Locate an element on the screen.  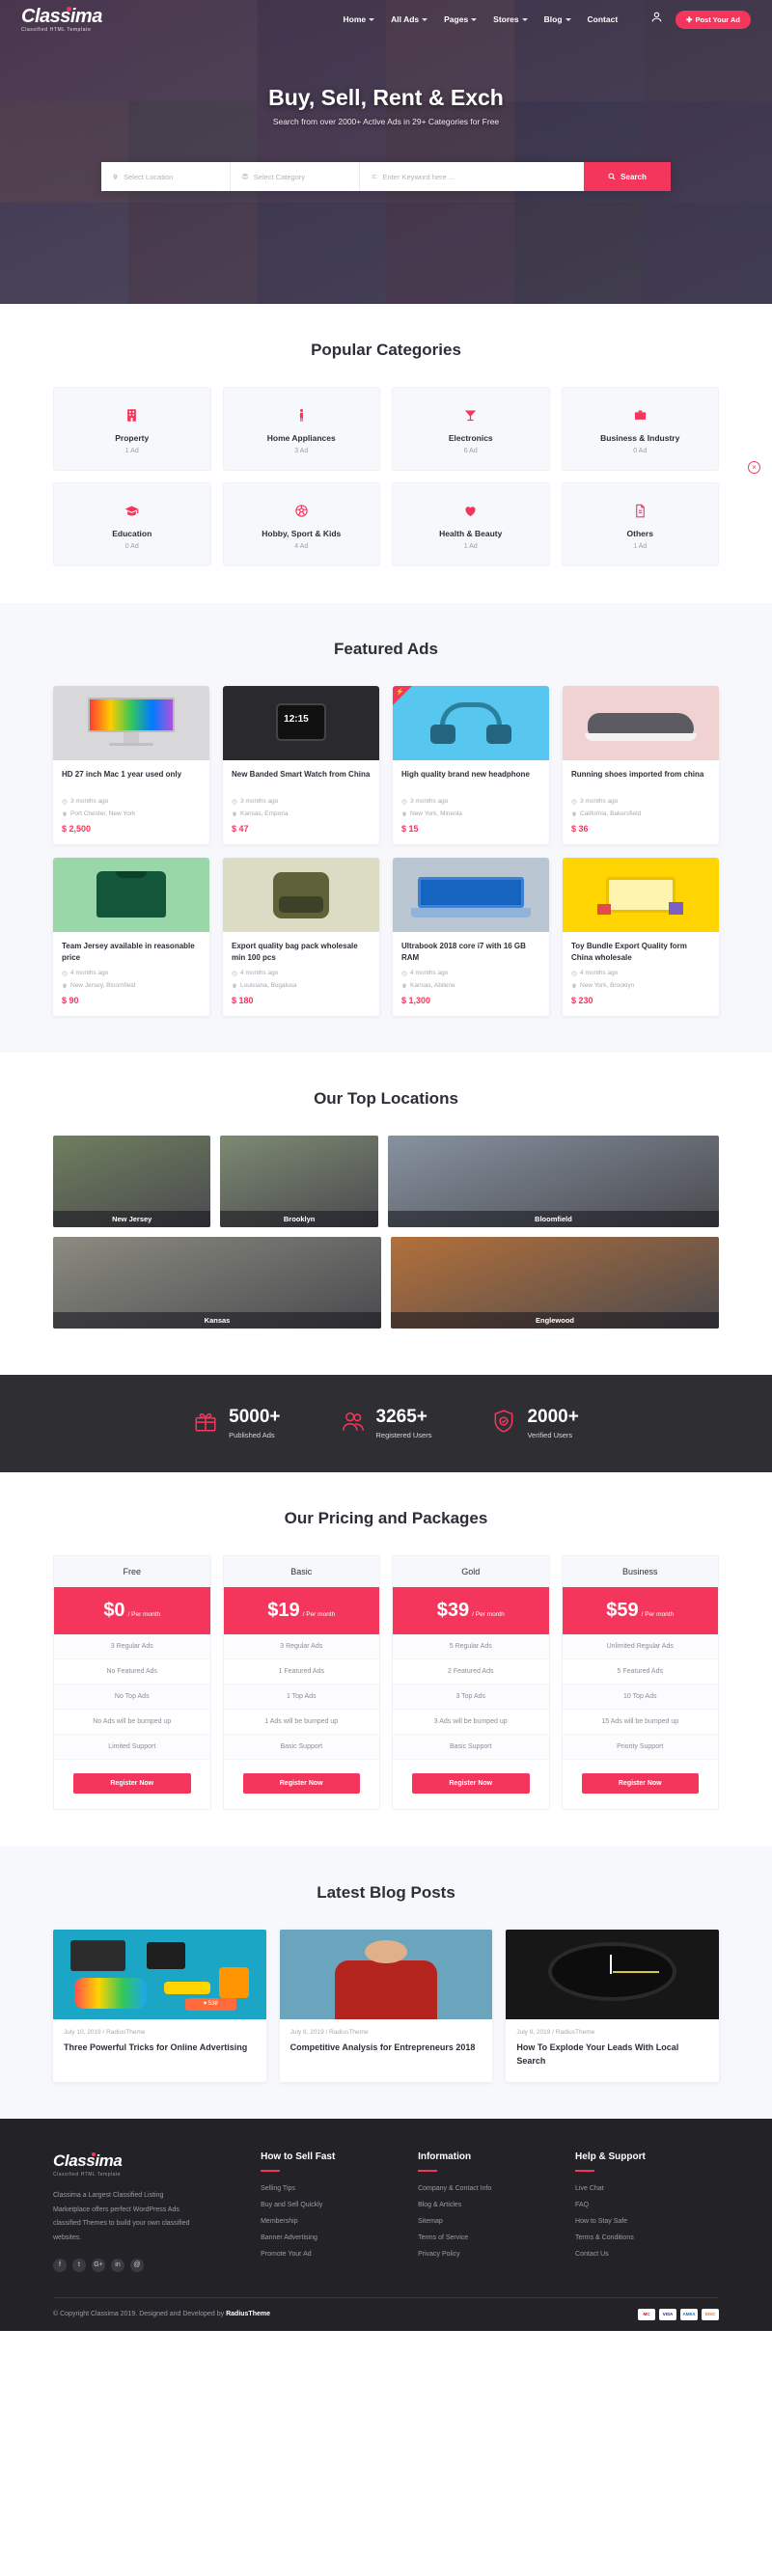
ad-time: 3 months ago is located at coordinates (301, 802).